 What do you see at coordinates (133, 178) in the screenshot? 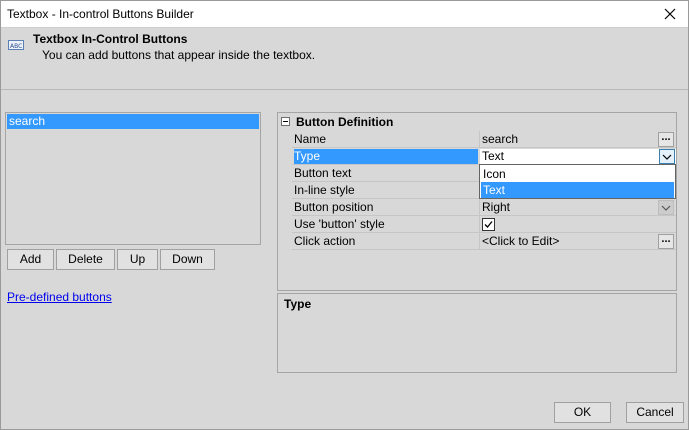
I see `buttons-listbox: search` at bounding box center [133, 178].